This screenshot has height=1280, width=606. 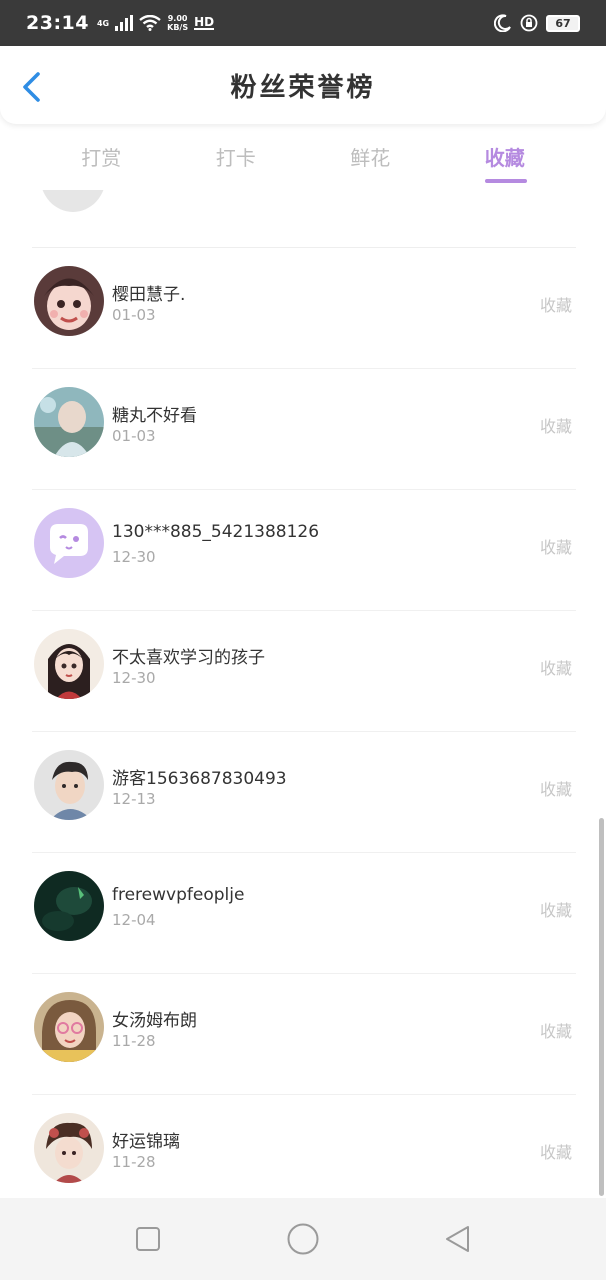 I want to click on list-item: 游客1563687830493 12-13 收藏, so click(x=304, y=792).